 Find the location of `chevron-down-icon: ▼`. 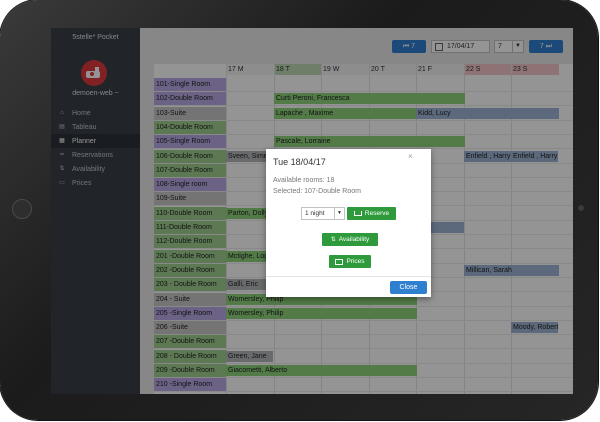

chevron-down-icon: ▼ is located at coordinates (339, 213).